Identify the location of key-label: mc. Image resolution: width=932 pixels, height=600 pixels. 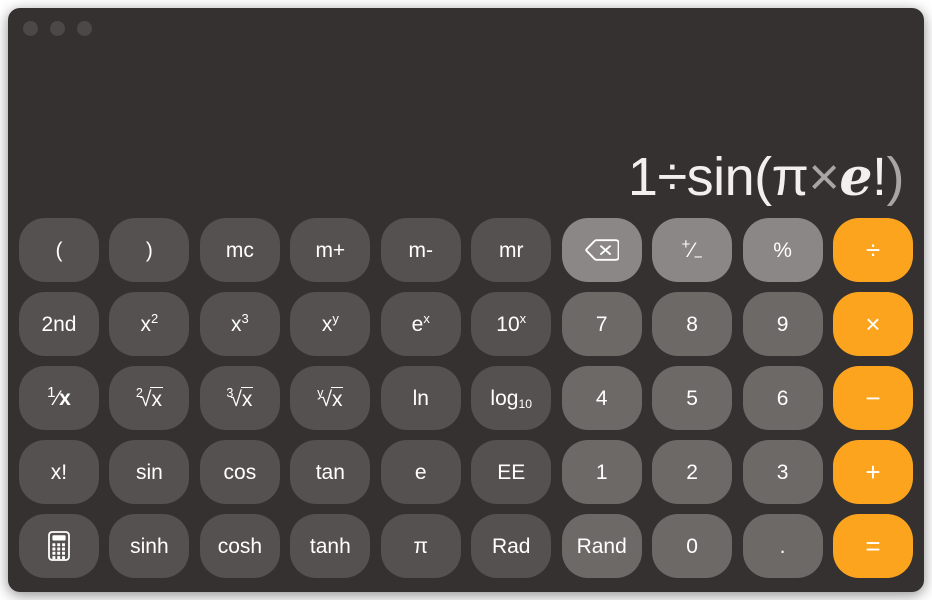
(239, 250).